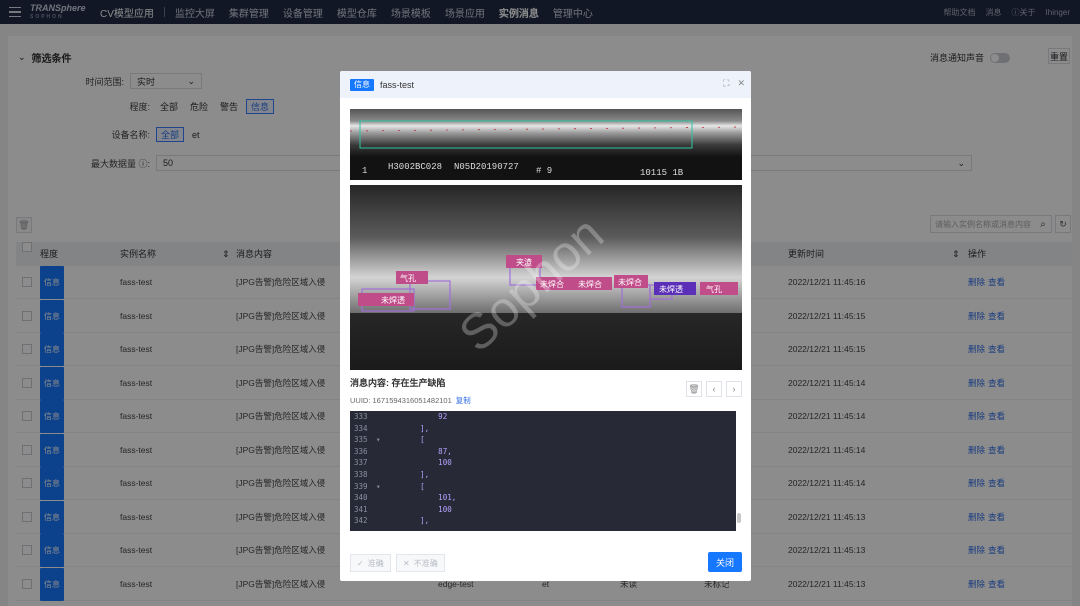 Image resolution: width=1080 pixels, height=606 pixels. I want to click on previous-button: ‹, so click(714, 389).